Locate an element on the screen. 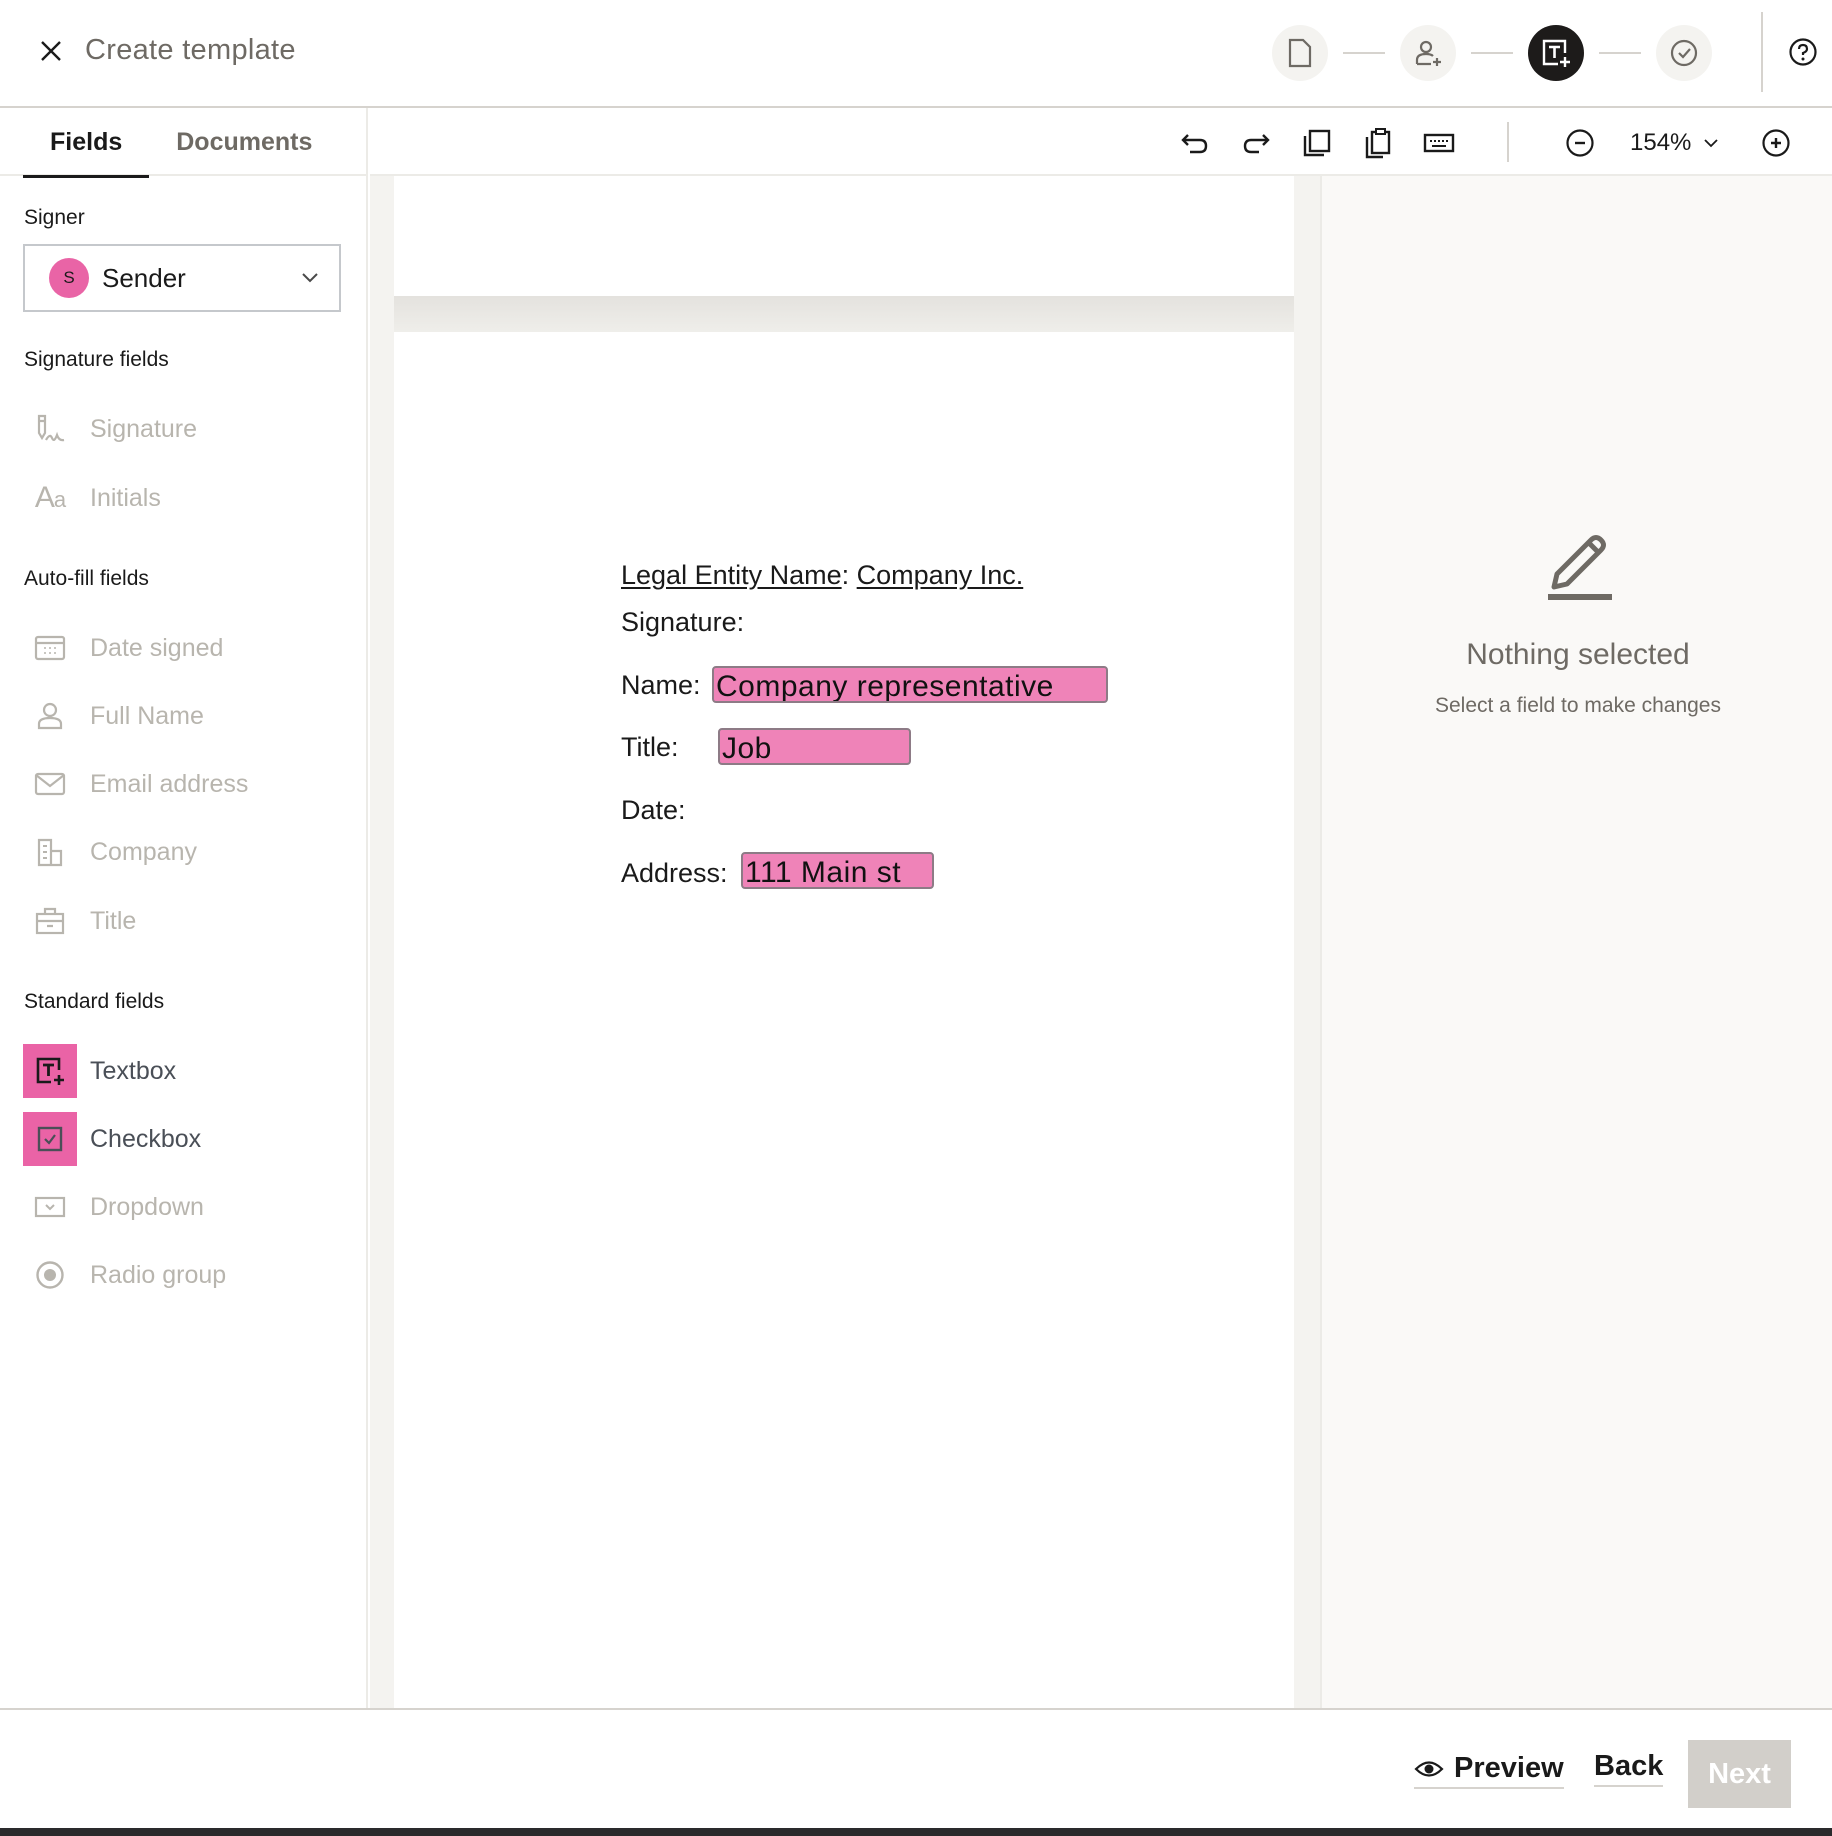  document-icon is located at coordinates (1300, 53).